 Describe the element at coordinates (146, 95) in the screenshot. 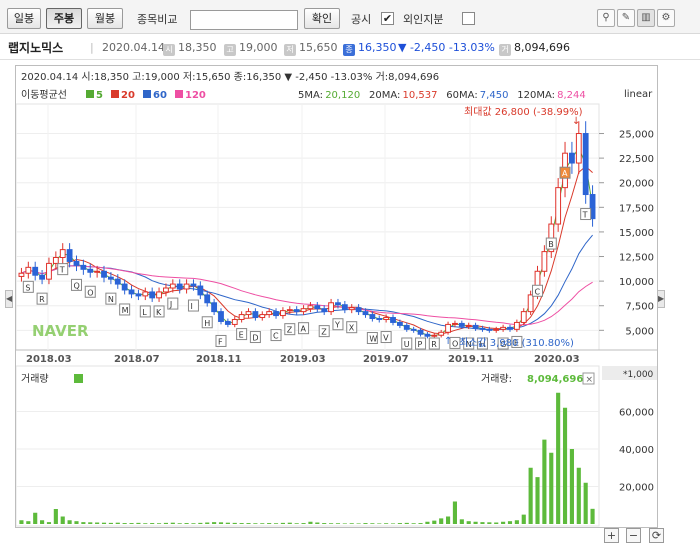

I see `ma-legend: 5 20 60 120` at that location.